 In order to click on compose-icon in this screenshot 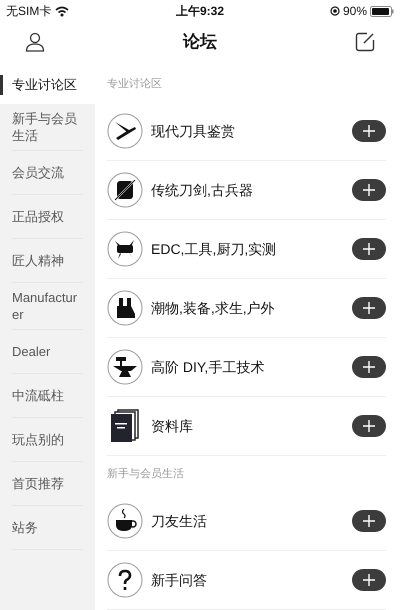, I will do `click(365, 42)`.